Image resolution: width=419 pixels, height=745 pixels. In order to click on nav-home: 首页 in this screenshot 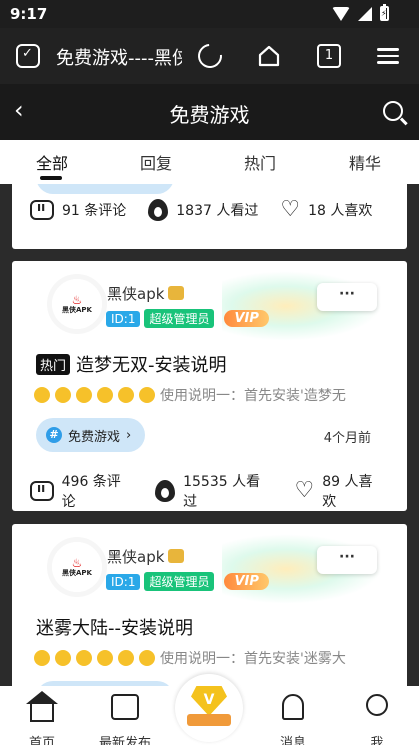, I will do `click(42, 718)`.